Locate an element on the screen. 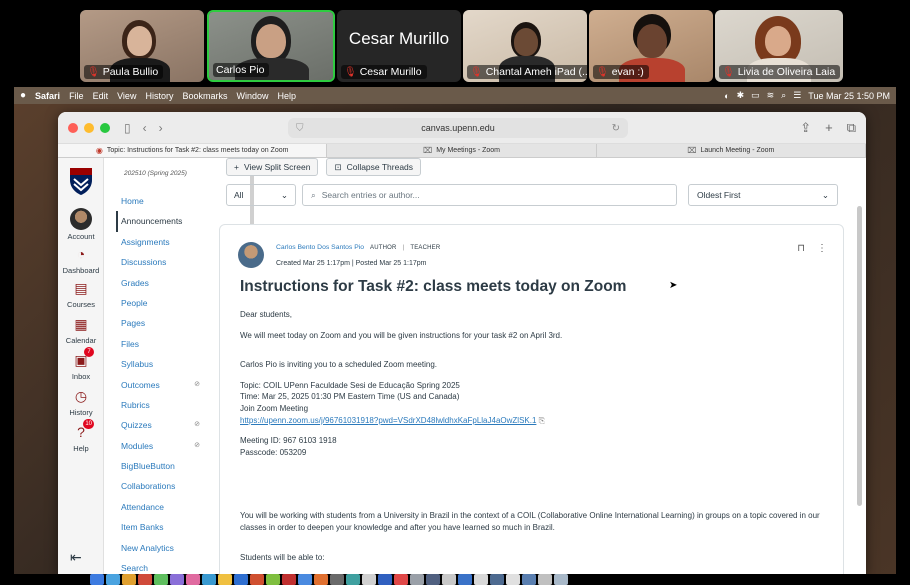 The image size is (910, 585). participant-tile: 🎙 Livia de Oliveira Laia is located at coordinates (779, 46).